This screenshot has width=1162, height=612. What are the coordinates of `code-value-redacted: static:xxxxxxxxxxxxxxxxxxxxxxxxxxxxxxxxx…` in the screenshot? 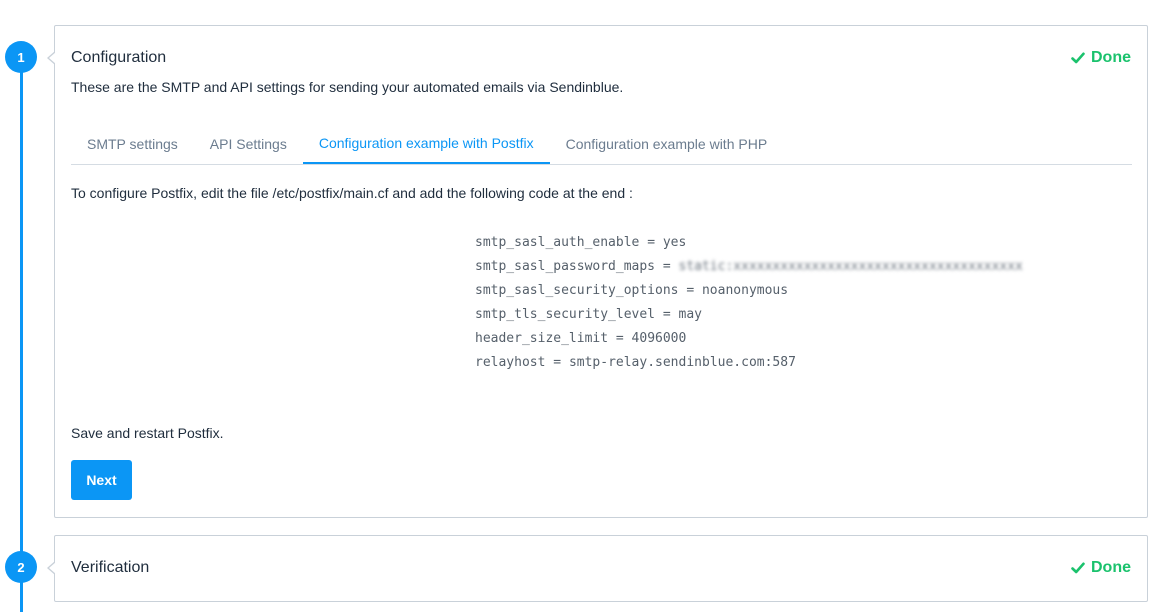 It's located at (850, 266).